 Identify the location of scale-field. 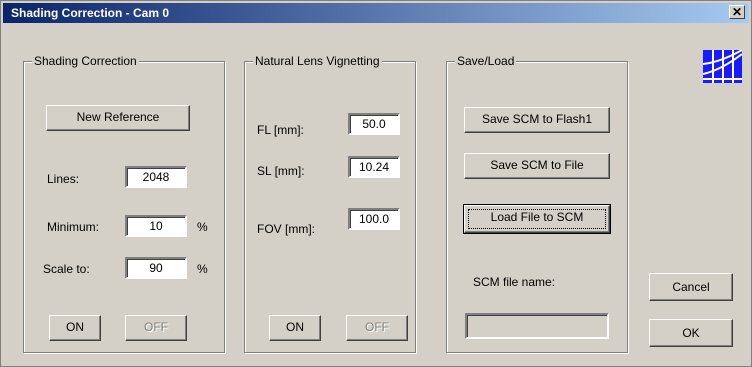
(156, 268).